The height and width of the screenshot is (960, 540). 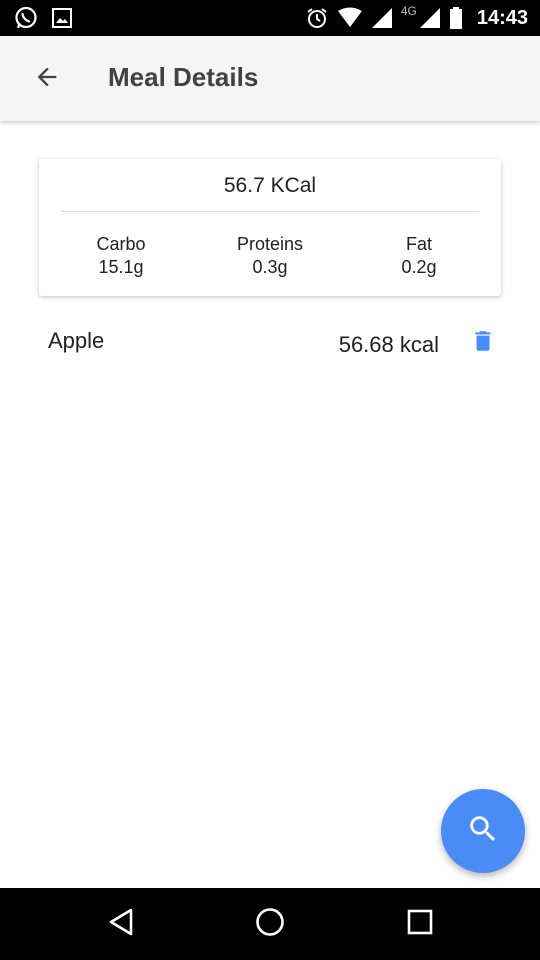 I want to click on macro-label: Proteins, so click(x=270, y=244).